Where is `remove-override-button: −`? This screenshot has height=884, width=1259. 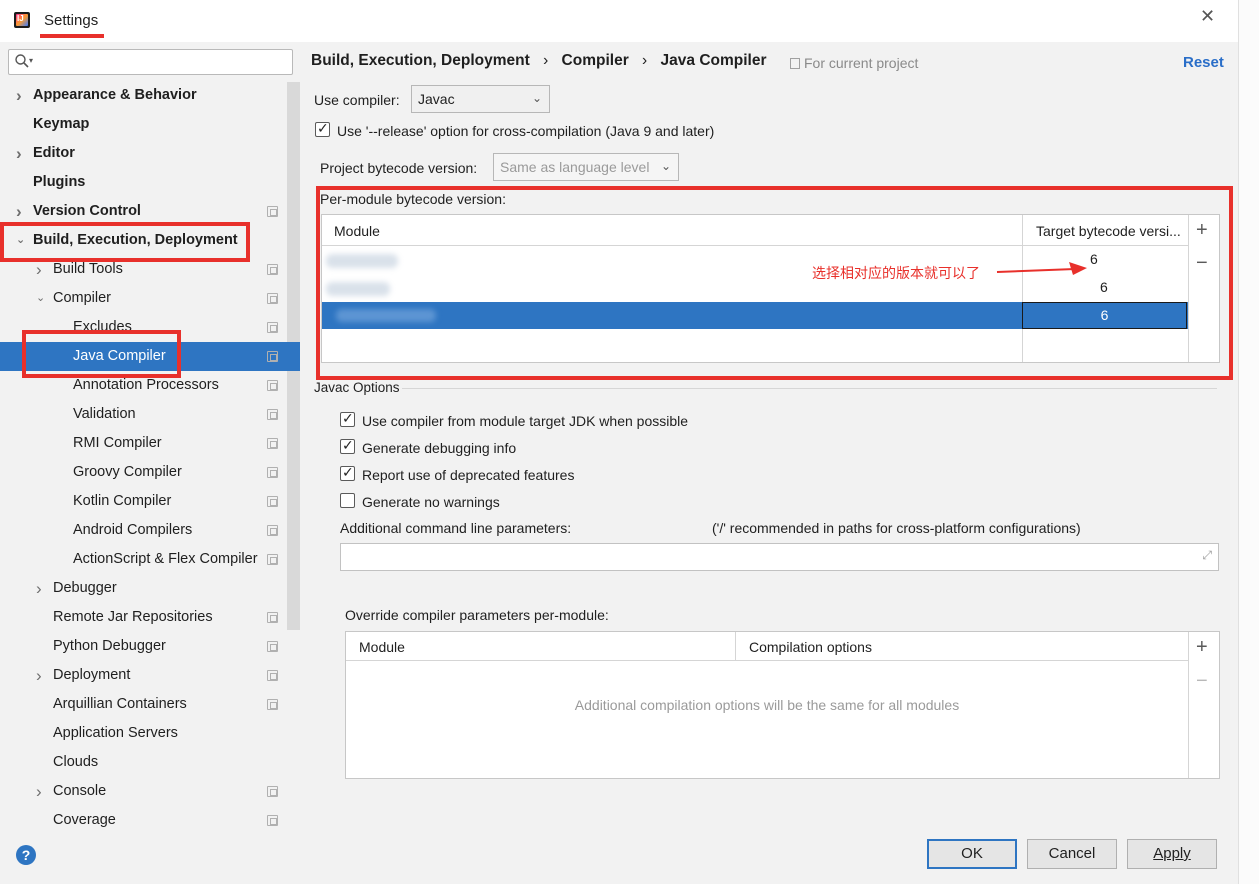 remove-override-button: − is located at coordinates (1202, 681).